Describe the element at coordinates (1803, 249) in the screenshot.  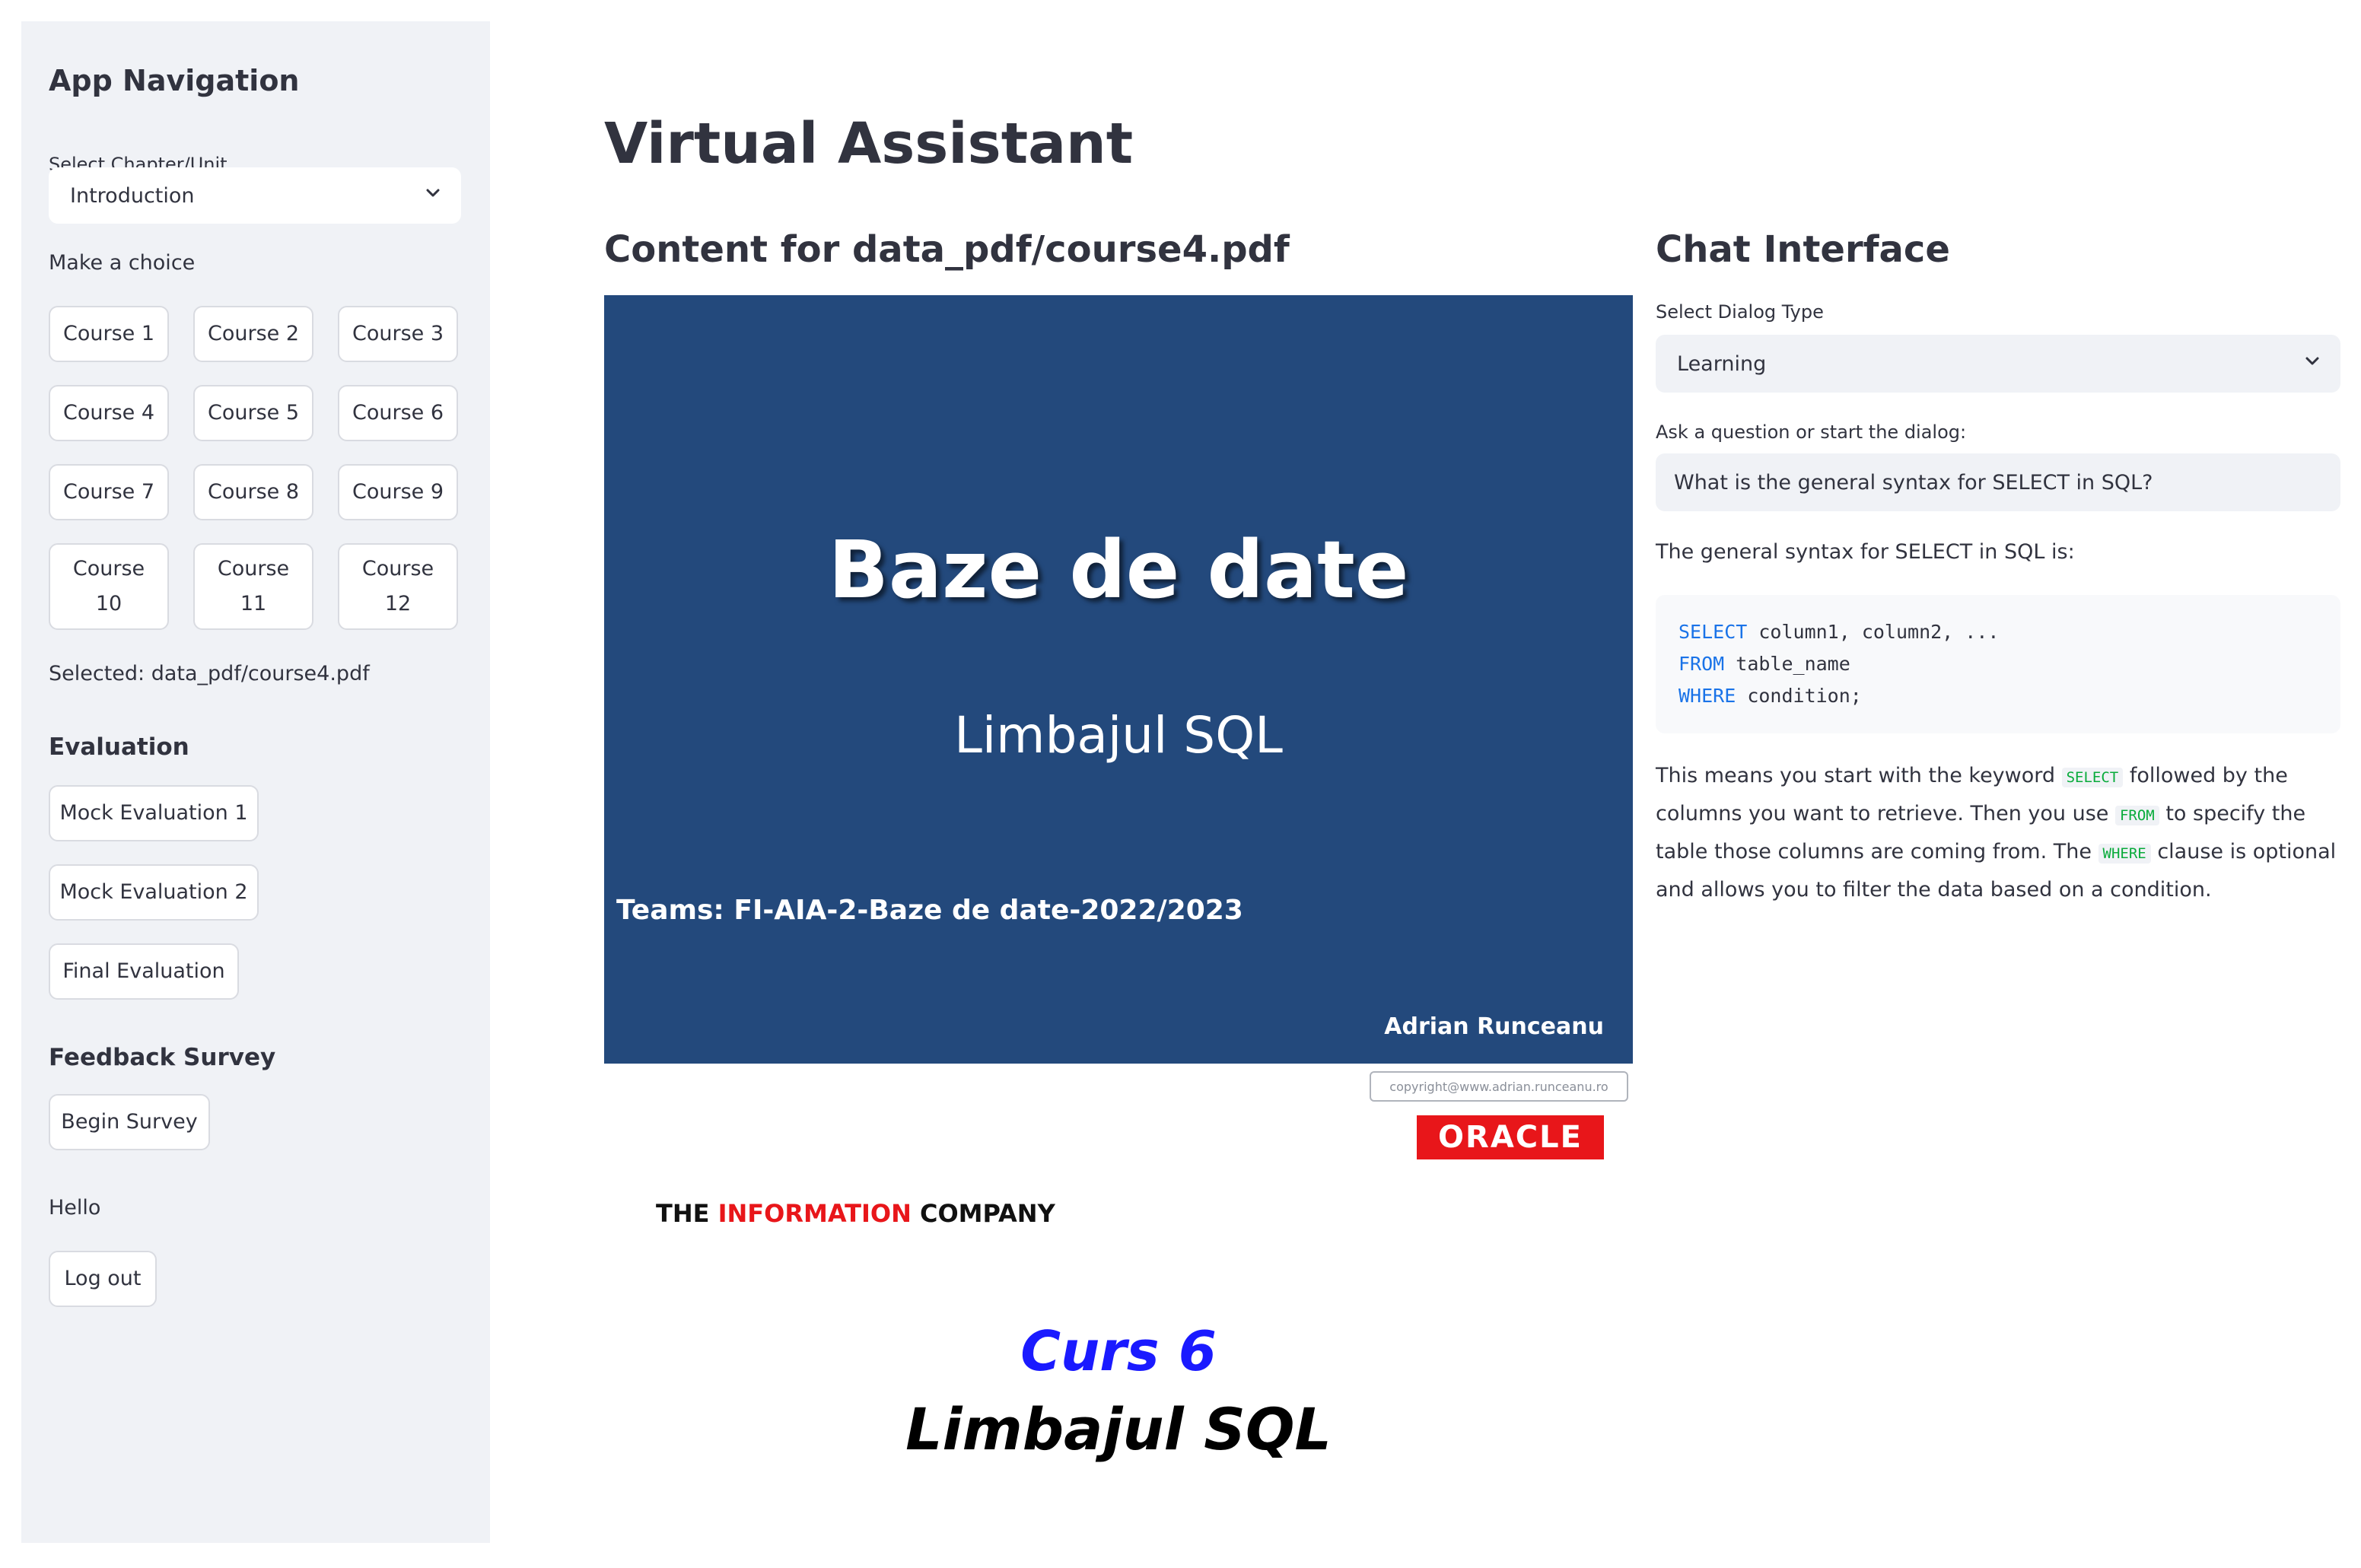
I see `chat-heading: Chat Interface` at that location.